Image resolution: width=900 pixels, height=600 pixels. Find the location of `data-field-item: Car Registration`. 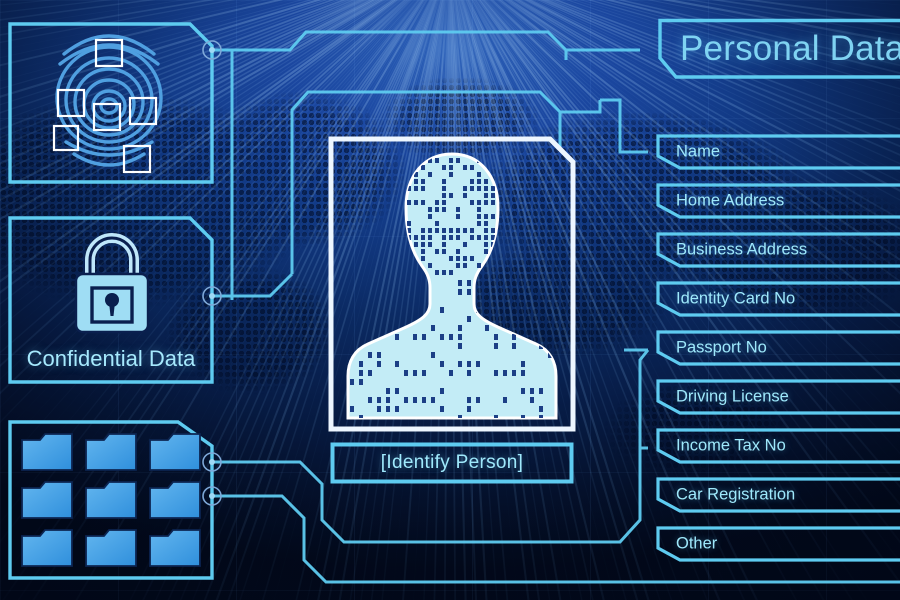

data-field-item: Car Registration is located at coordinates (774, 495).